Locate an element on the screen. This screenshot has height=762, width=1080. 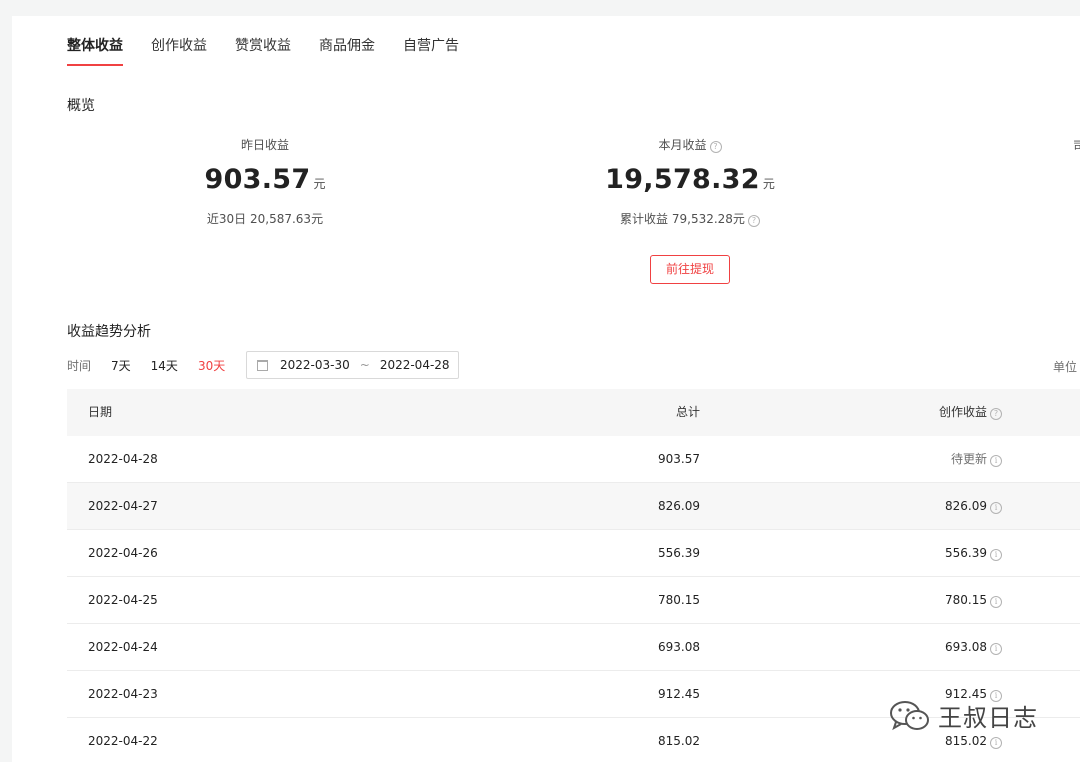
watermark: 王叔日志 is located at coordinates (963, 715).